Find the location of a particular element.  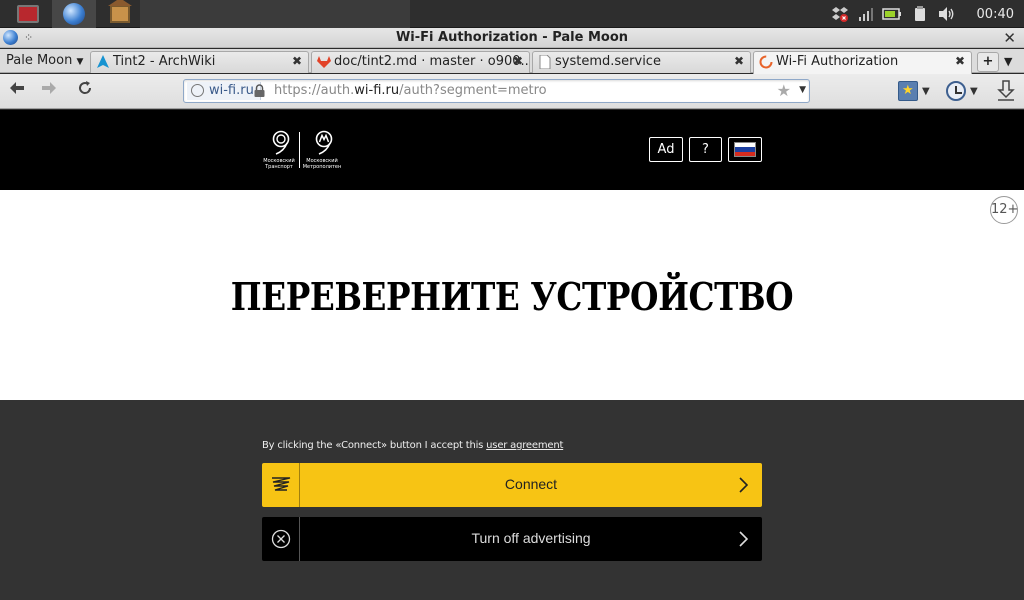

tray-signal is located at coordinates (865, 14).